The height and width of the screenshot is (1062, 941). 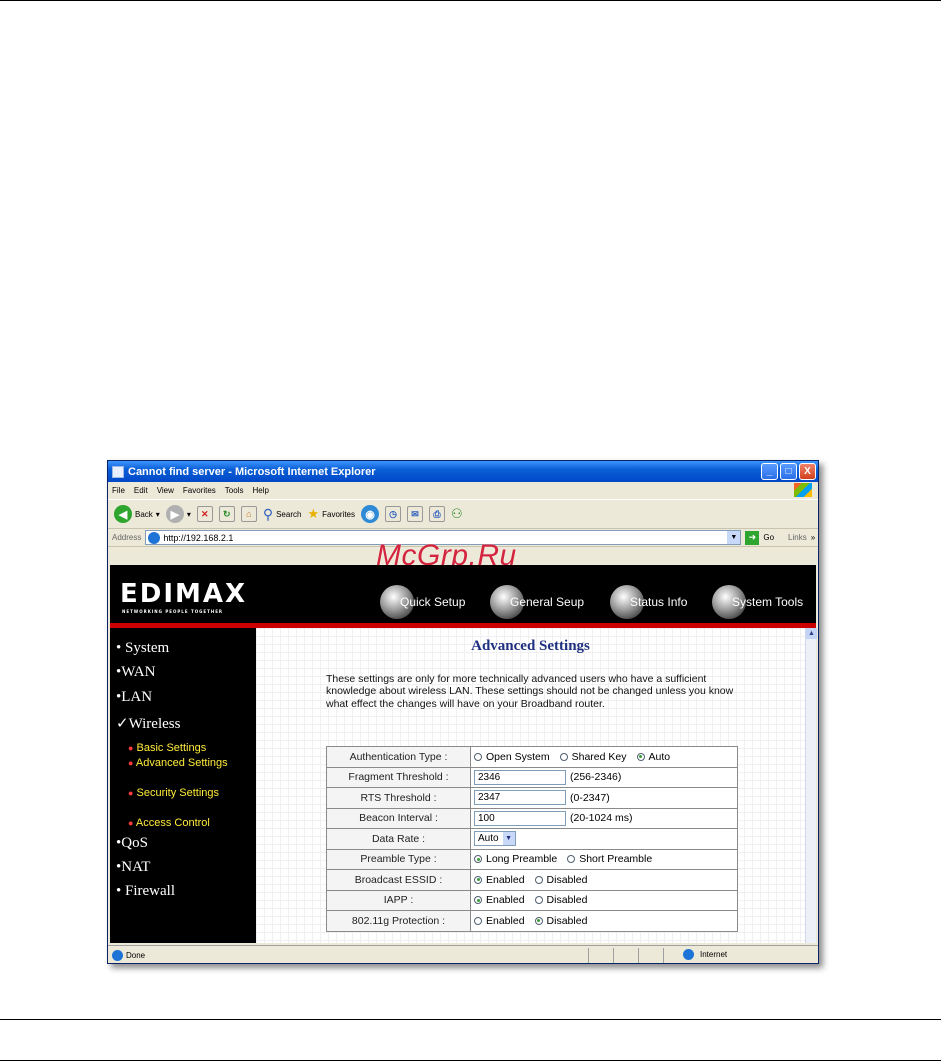 What do you see at coordinates (393, 514) in the screenshot?
I see `history-icon: ◷` at bounding box center [393, 514].